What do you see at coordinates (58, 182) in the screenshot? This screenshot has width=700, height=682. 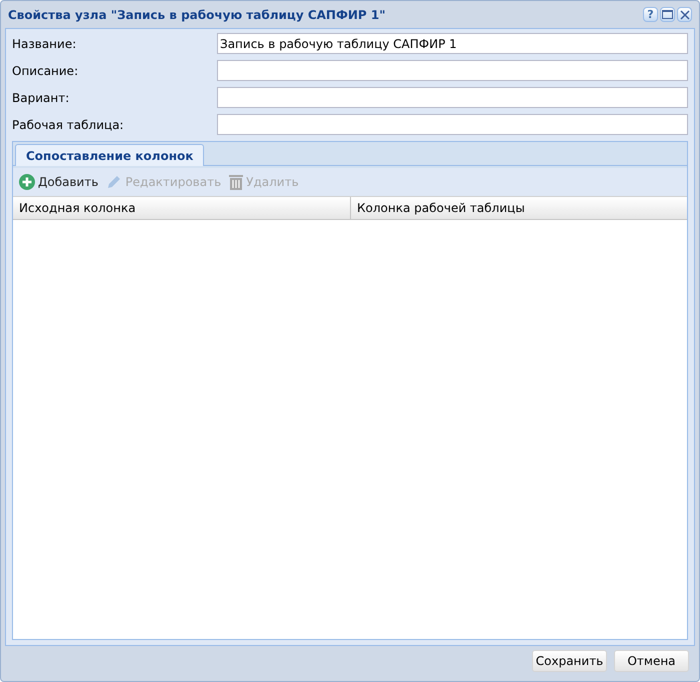 I see `toolbar-button: Добавить` at bounding box center [58, 182].